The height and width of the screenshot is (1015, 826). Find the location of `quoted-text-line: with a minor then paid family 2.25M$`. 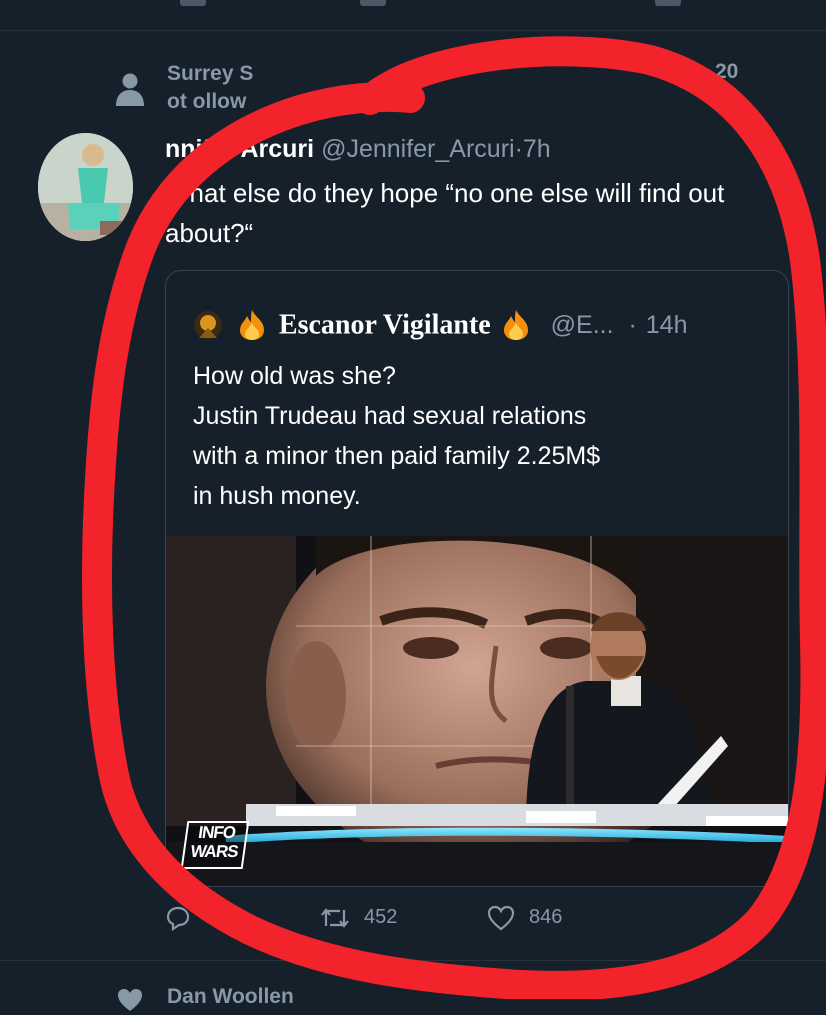

quoted-text-line: with a minor then paid family 2.25M$ is located at coordinates (397, 456).